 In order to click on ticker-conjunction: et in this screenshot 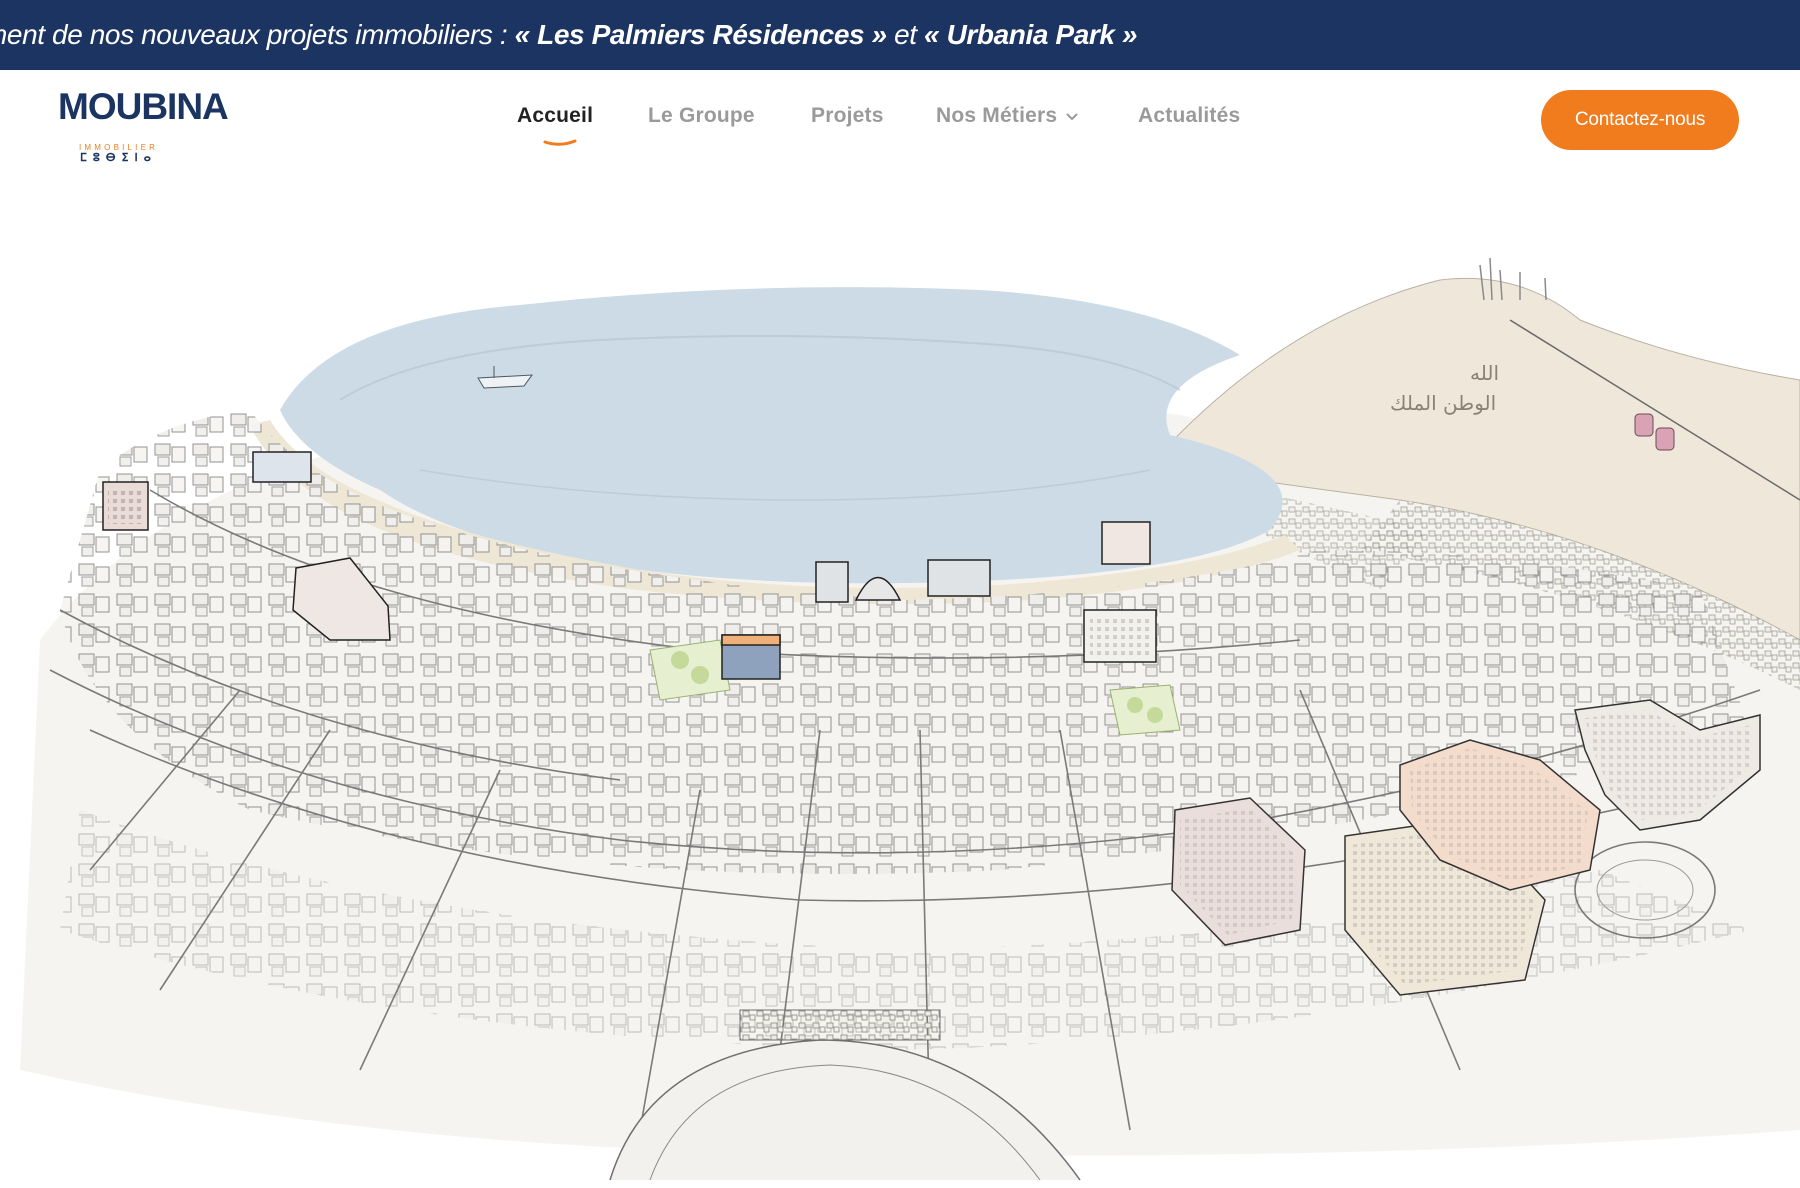, I will do `click(905, 34)`.